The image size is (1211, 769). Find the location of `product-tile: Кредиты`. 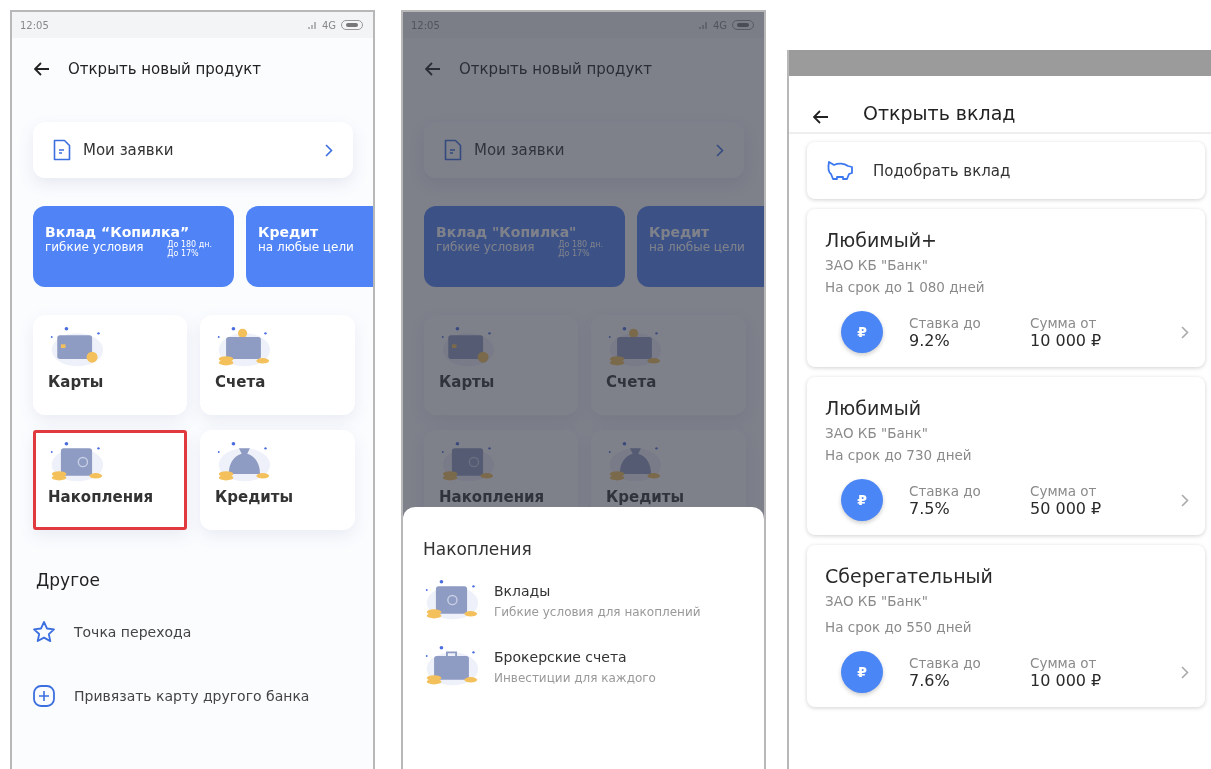

product-tile: Кредиты is located at coordinates (277, 480).